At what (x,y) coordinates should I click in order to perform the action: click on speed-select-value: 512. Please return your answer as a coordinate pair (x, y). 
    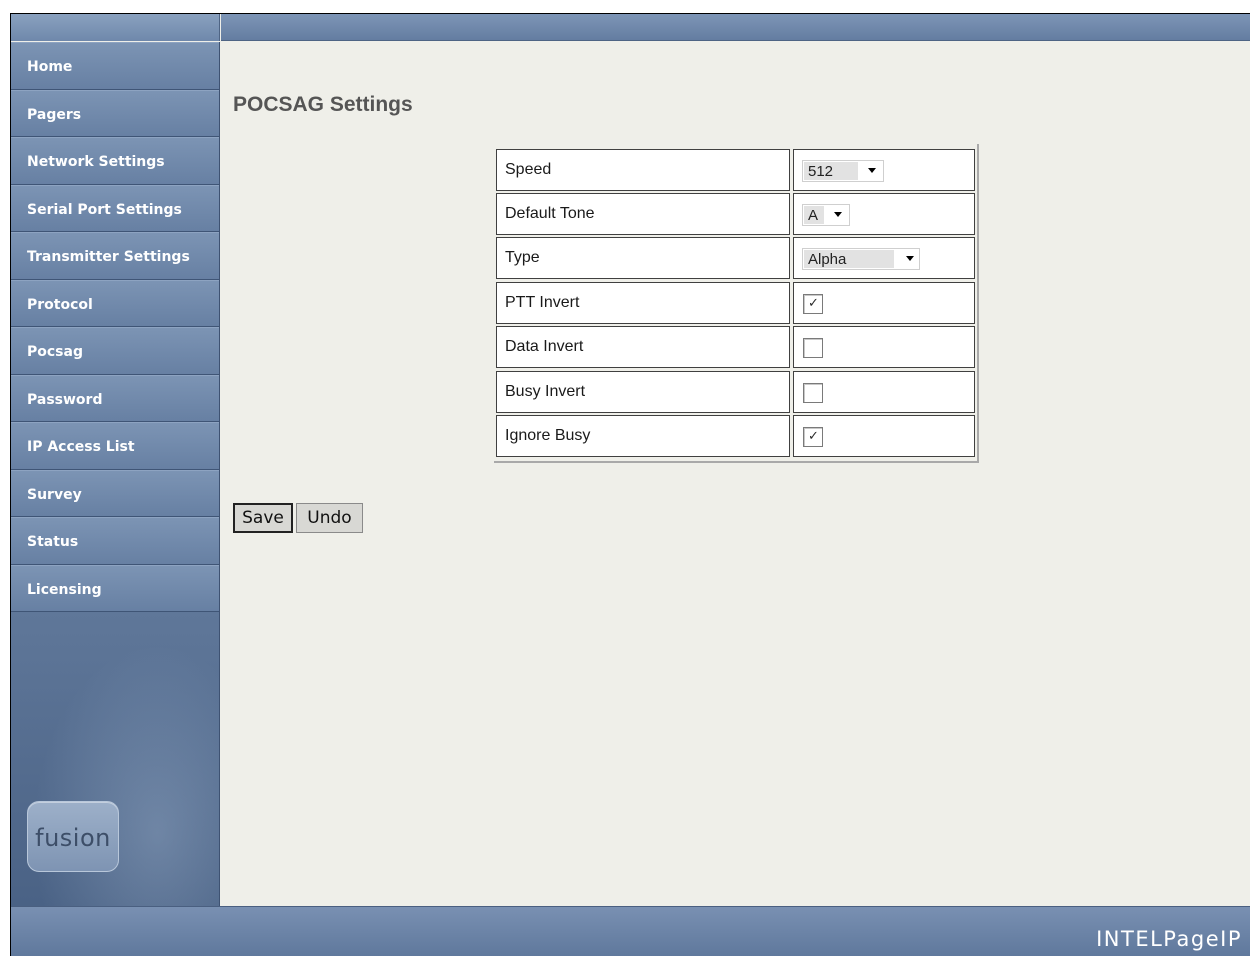
    Looking at the image, I should click on (831, 171).